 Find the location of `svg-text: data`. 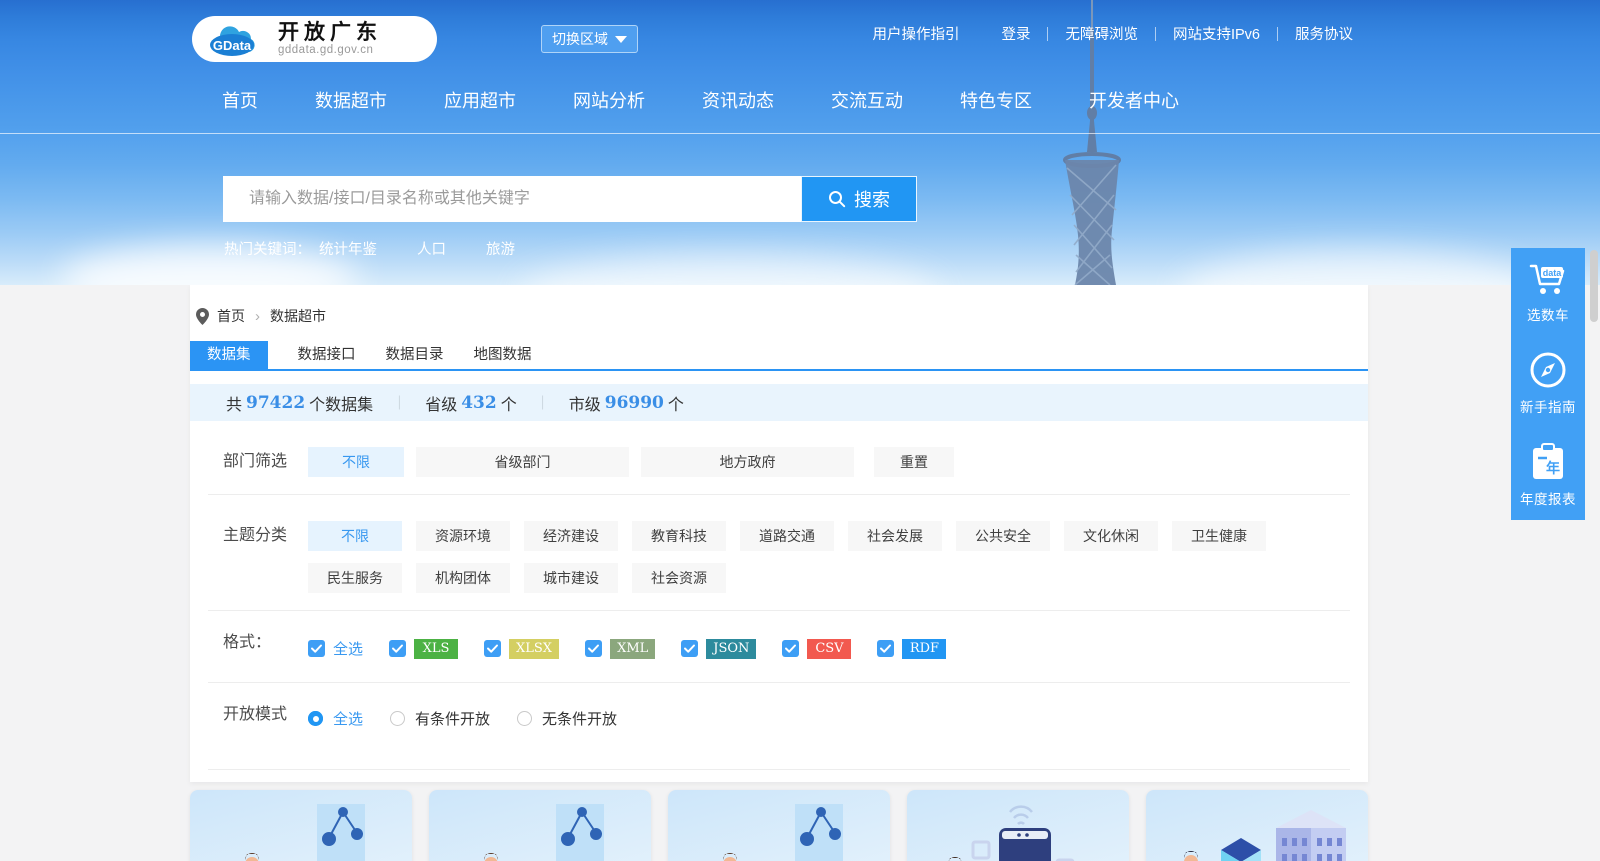

svg-text: data is located at coordinates (1553, 273).